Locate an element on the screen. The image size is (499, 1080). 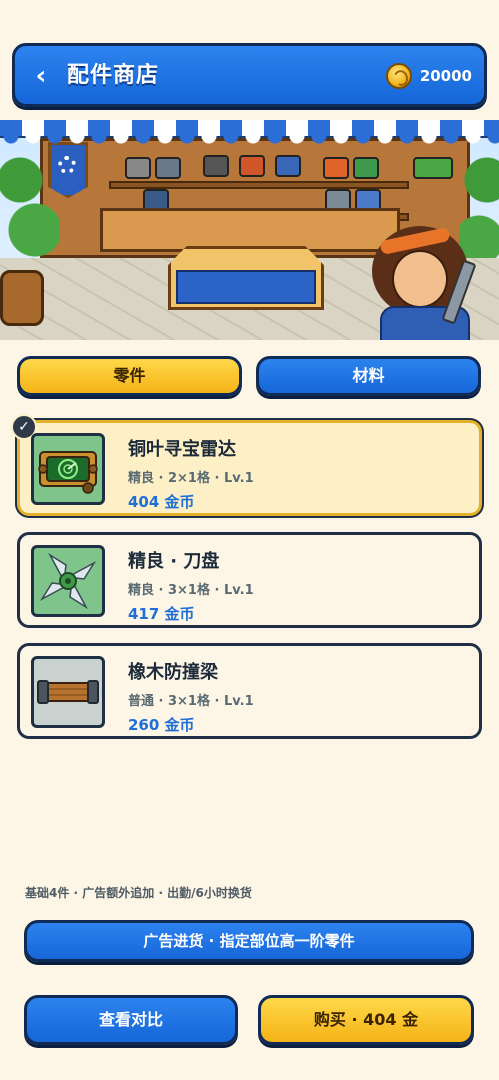
shop-counter is located at coordinates (250, 230).